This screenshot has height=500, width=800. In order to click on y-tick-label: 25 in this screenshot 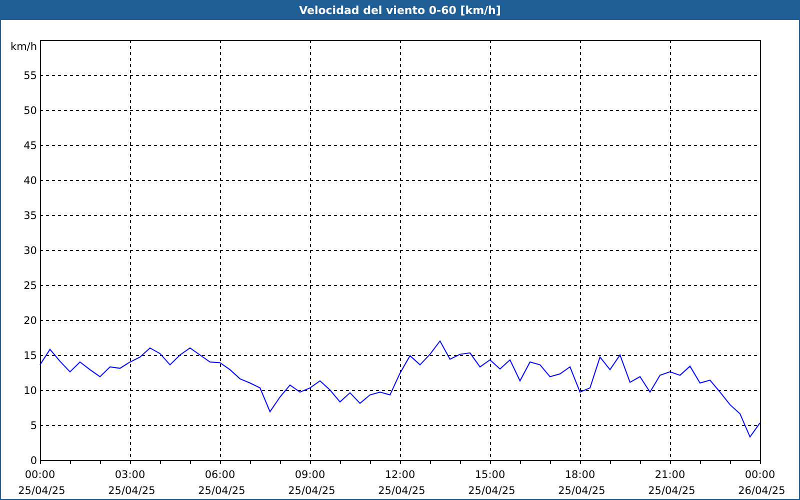, I will do `click(30, 286)`.